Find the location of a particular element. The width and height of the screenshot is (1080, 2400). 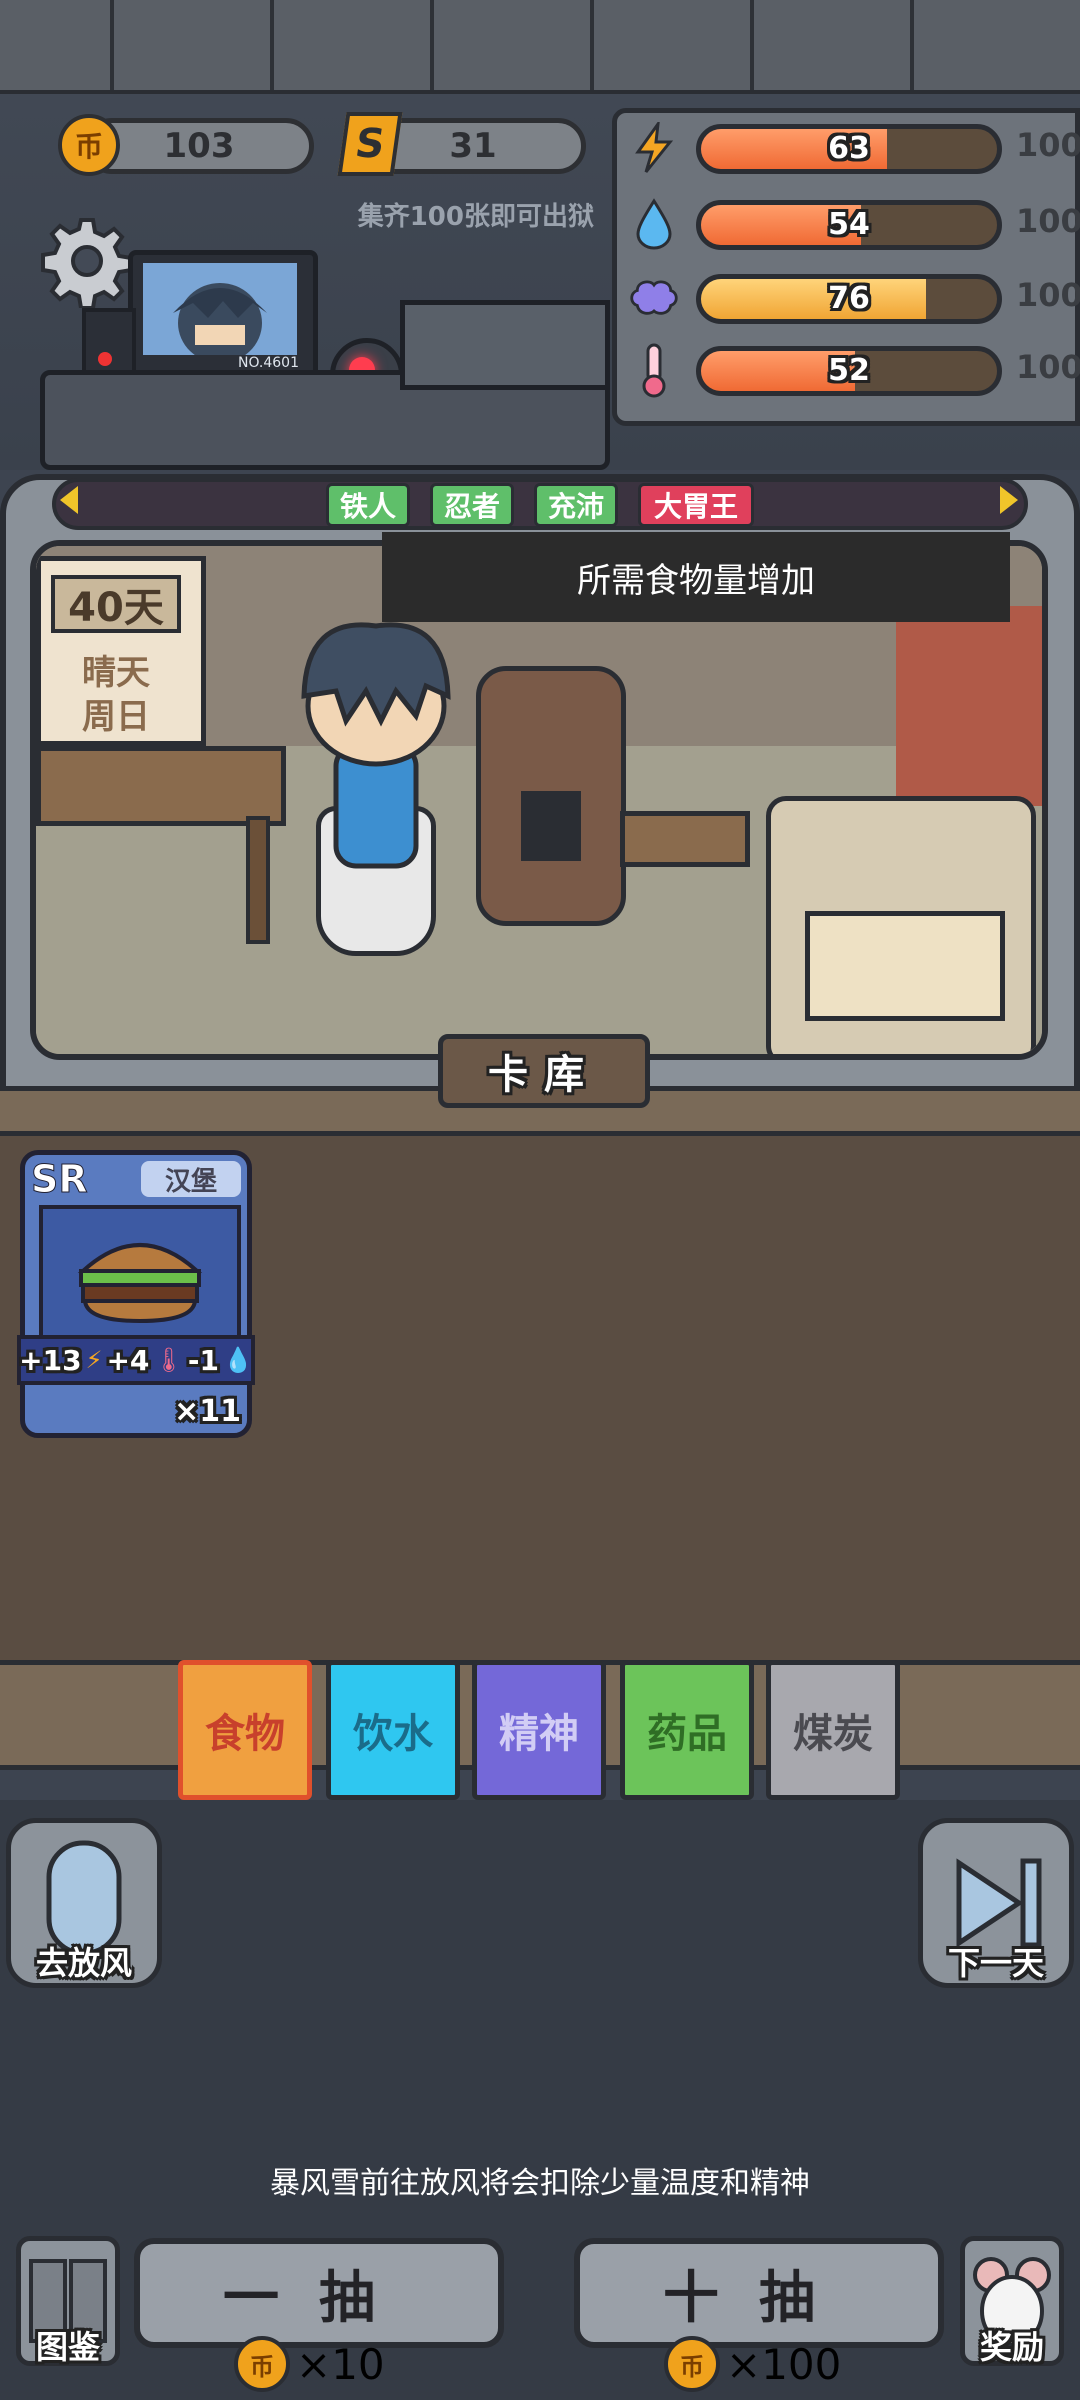

card-hamburger: SR 汉堡 +13 ⚡ +4 🌡 -1 💧 ×11 is located at coordinates (136, 1294).